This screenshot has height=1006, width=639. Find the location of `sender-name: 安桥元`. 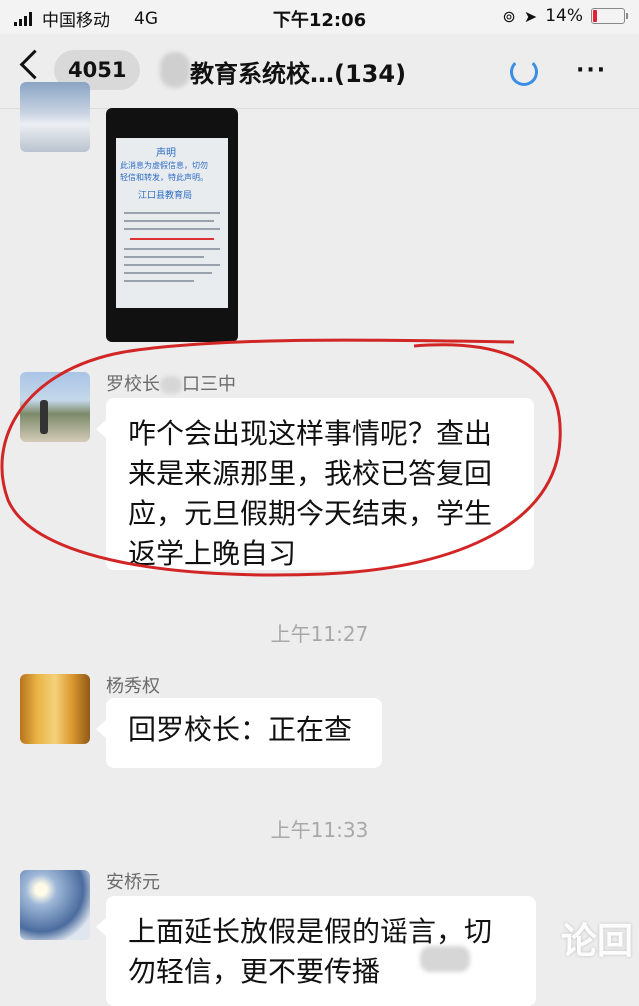

sender-name: 安桥元 is located at coordinates (133, 882).